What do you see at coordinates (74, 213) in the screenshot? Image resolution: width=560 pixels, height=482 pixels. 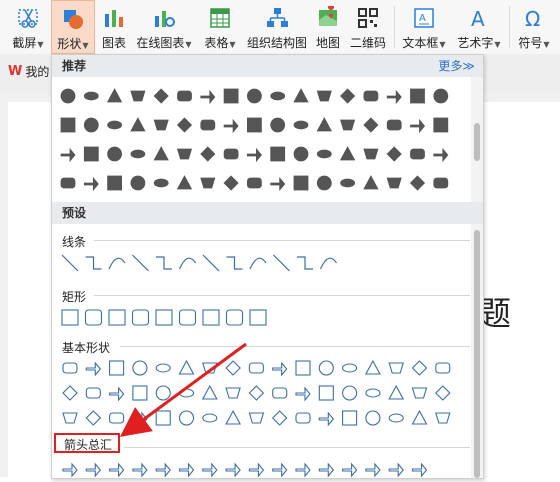 I see `preset-label: 预设` at bounding box center [74, 213].